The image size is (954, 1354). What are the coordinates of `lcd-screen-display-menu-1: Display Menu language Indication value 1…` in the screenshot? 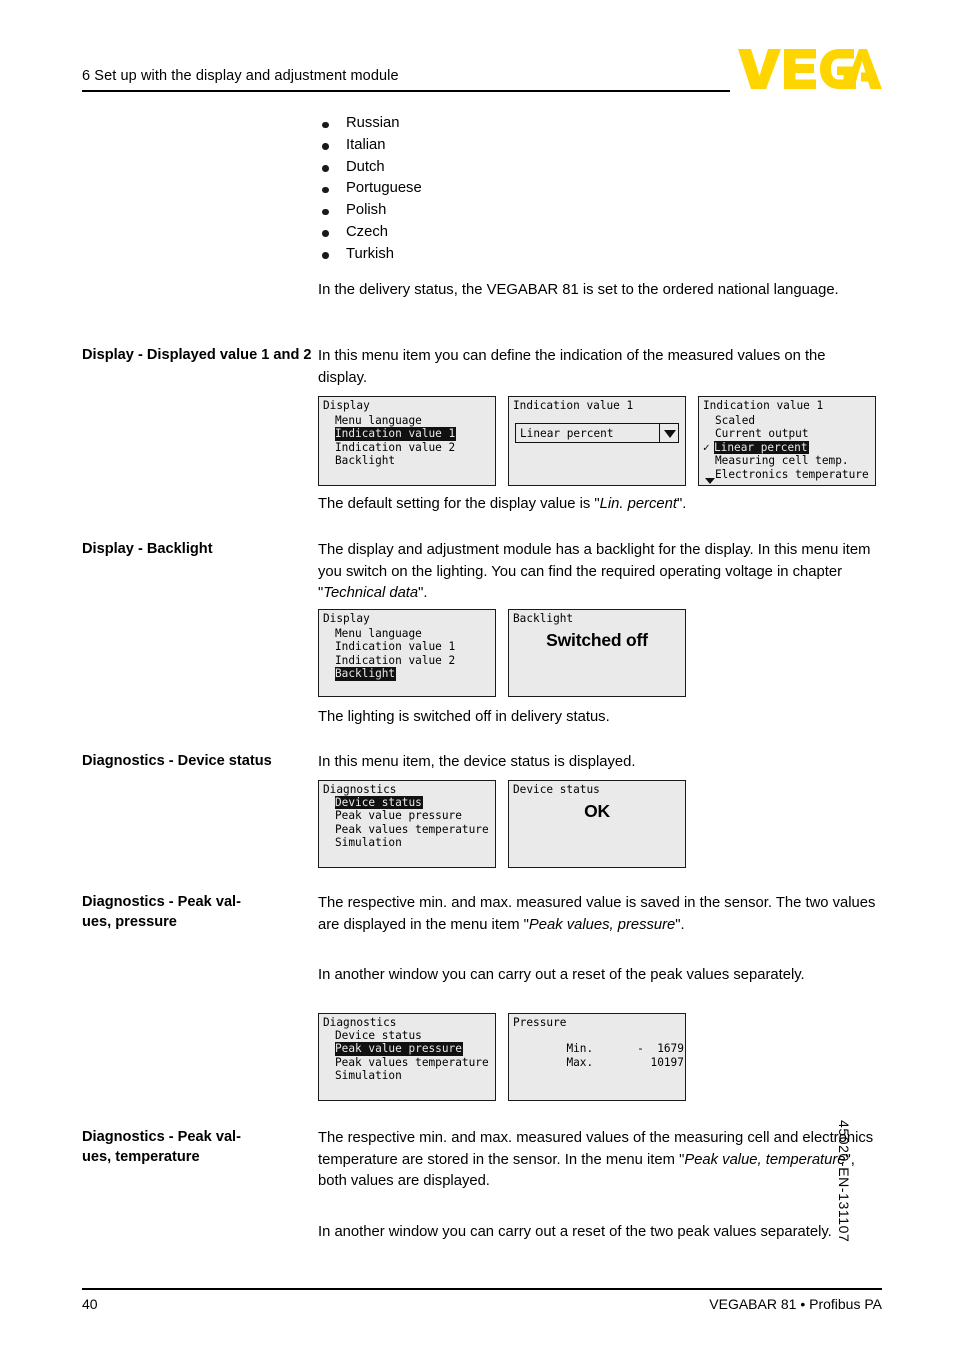 It's located at (407, 441).